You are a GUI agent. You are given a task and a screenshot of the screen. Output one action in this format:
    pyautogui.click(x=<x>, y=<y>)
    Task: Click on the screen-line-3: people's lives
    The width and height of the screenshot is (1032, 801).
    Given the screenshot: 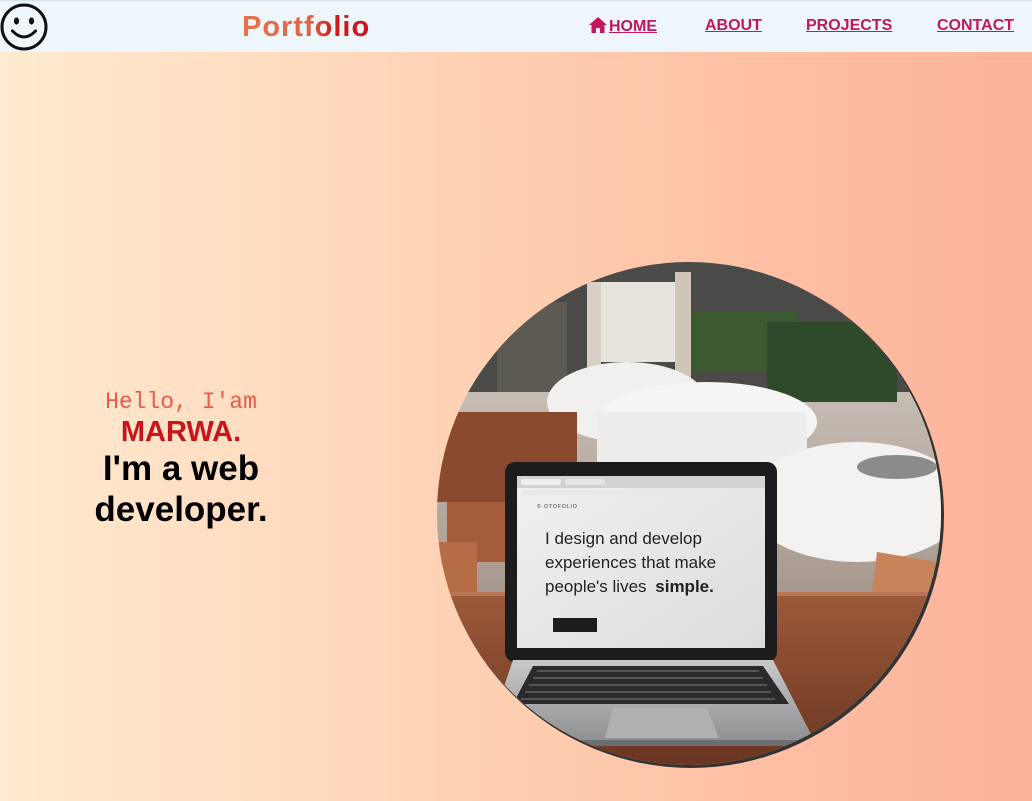 What is the action you would take?
    pyautogui.click(x=596, y=586)
    